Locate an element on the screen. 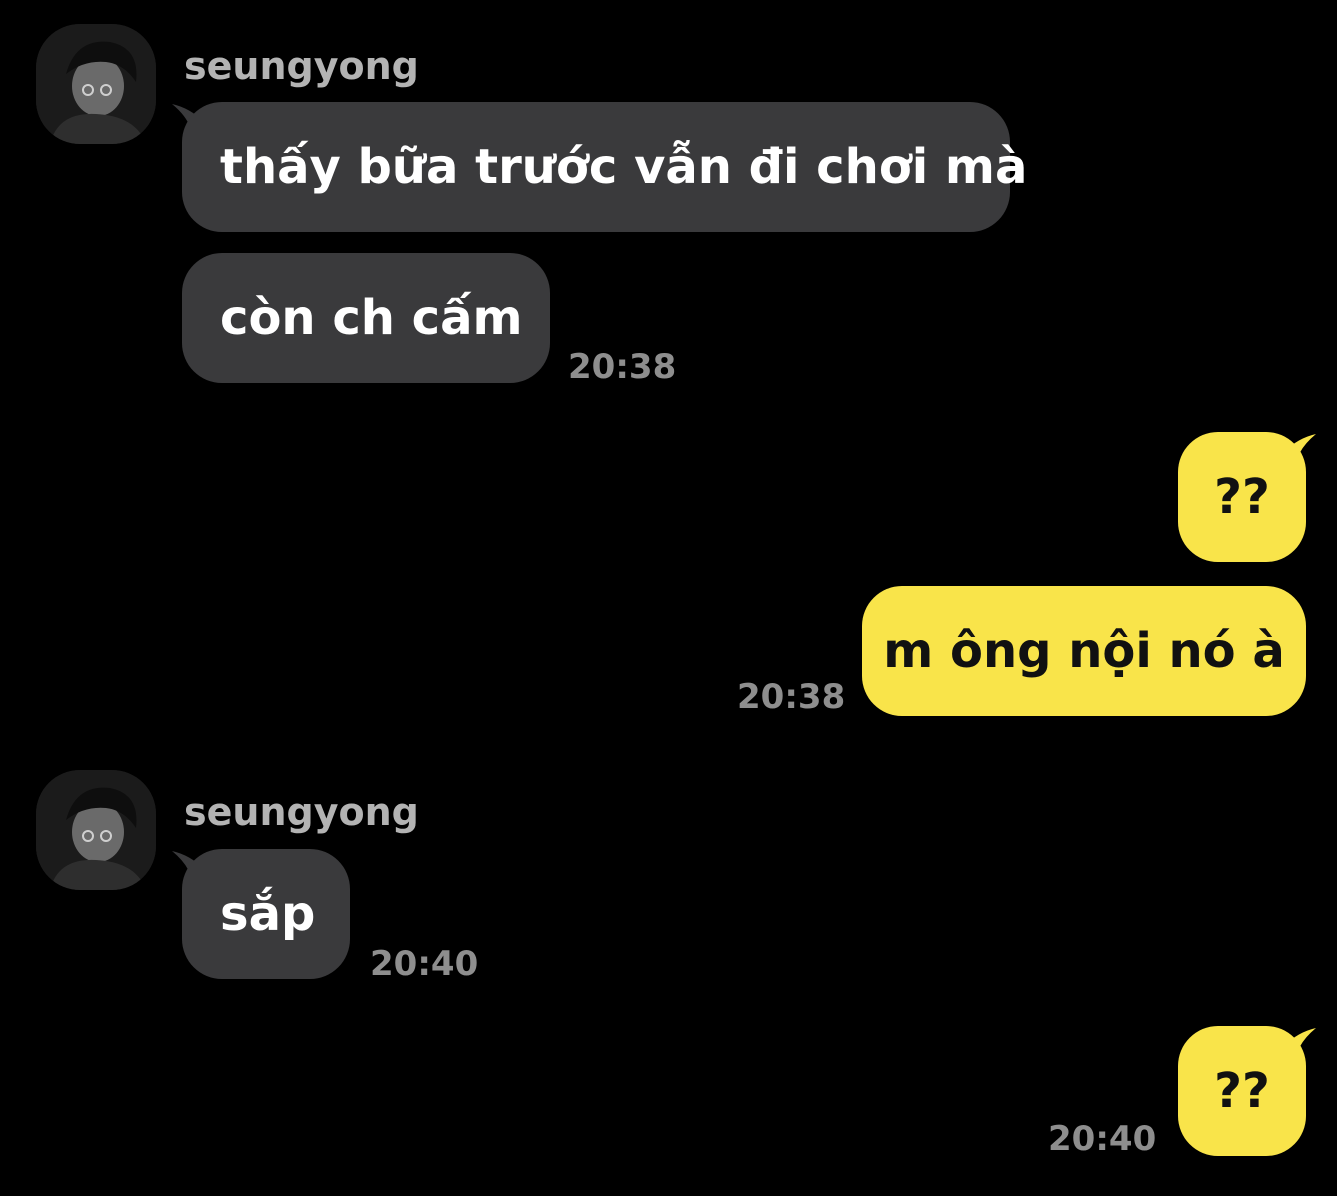 The height and width of the screenshot is (1196, 1337). message-text: m ông nội nó à is located at coordinates (1084, 651).